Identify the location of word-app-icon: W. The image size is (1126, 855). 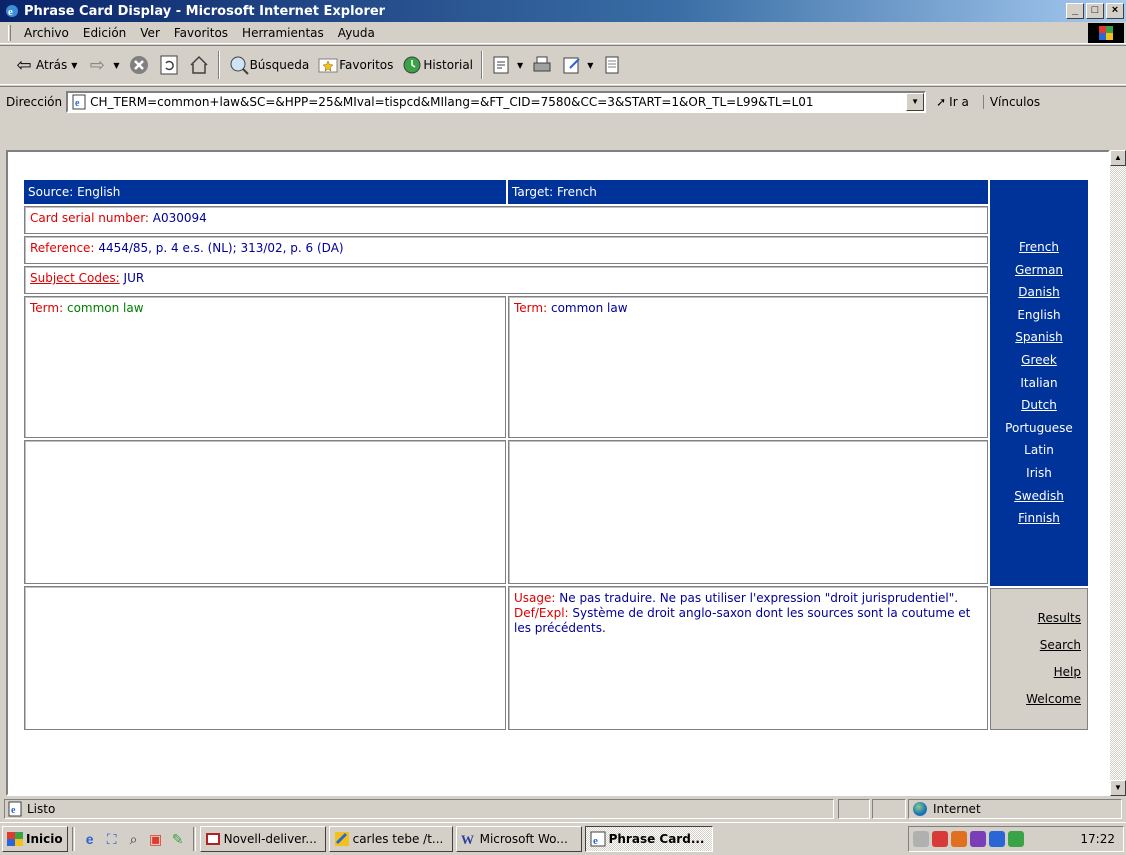
(467, 839).